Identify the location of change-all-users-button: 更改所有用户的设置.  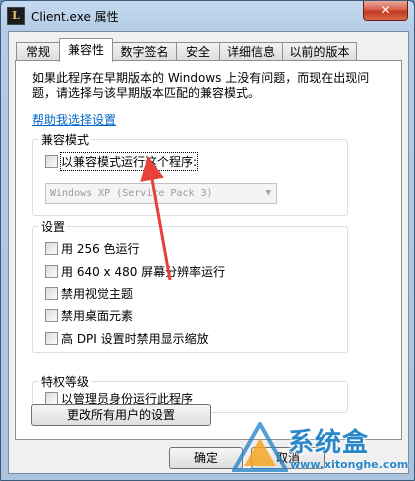
(121, 415).